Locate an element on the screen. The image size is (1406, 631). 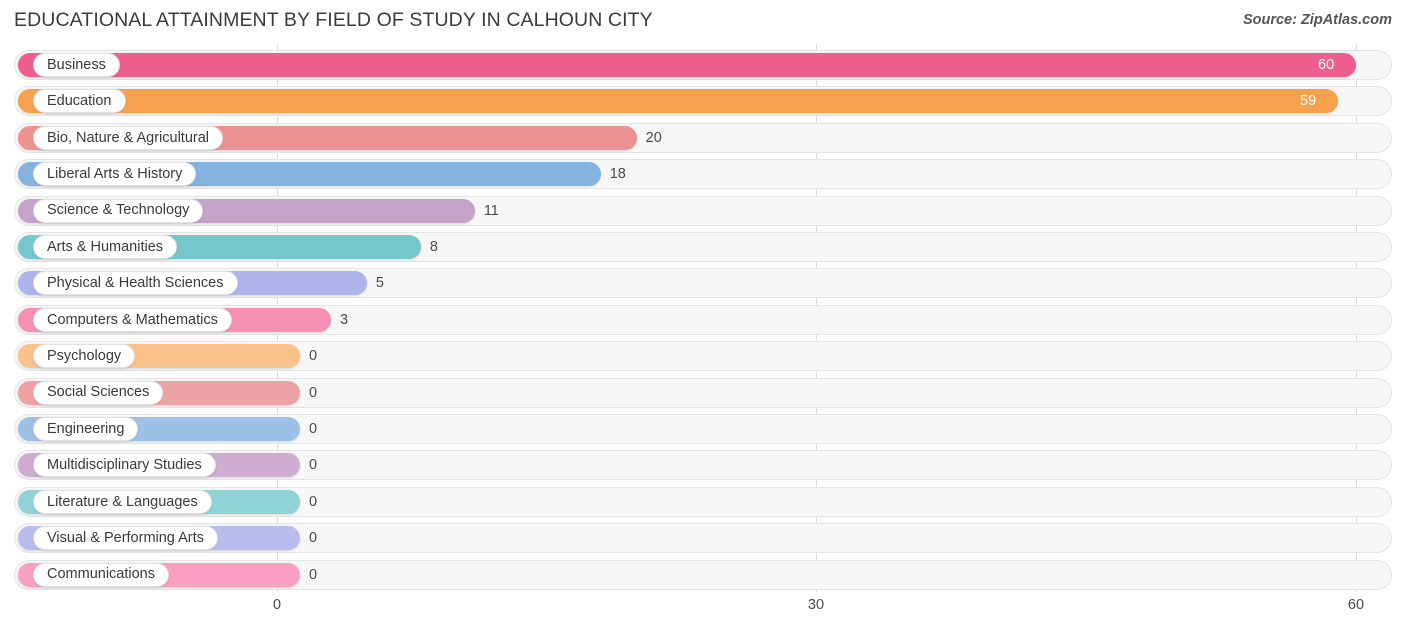
bar-row: Liberal Arts & History 18 is located at coordinates (703, 174).